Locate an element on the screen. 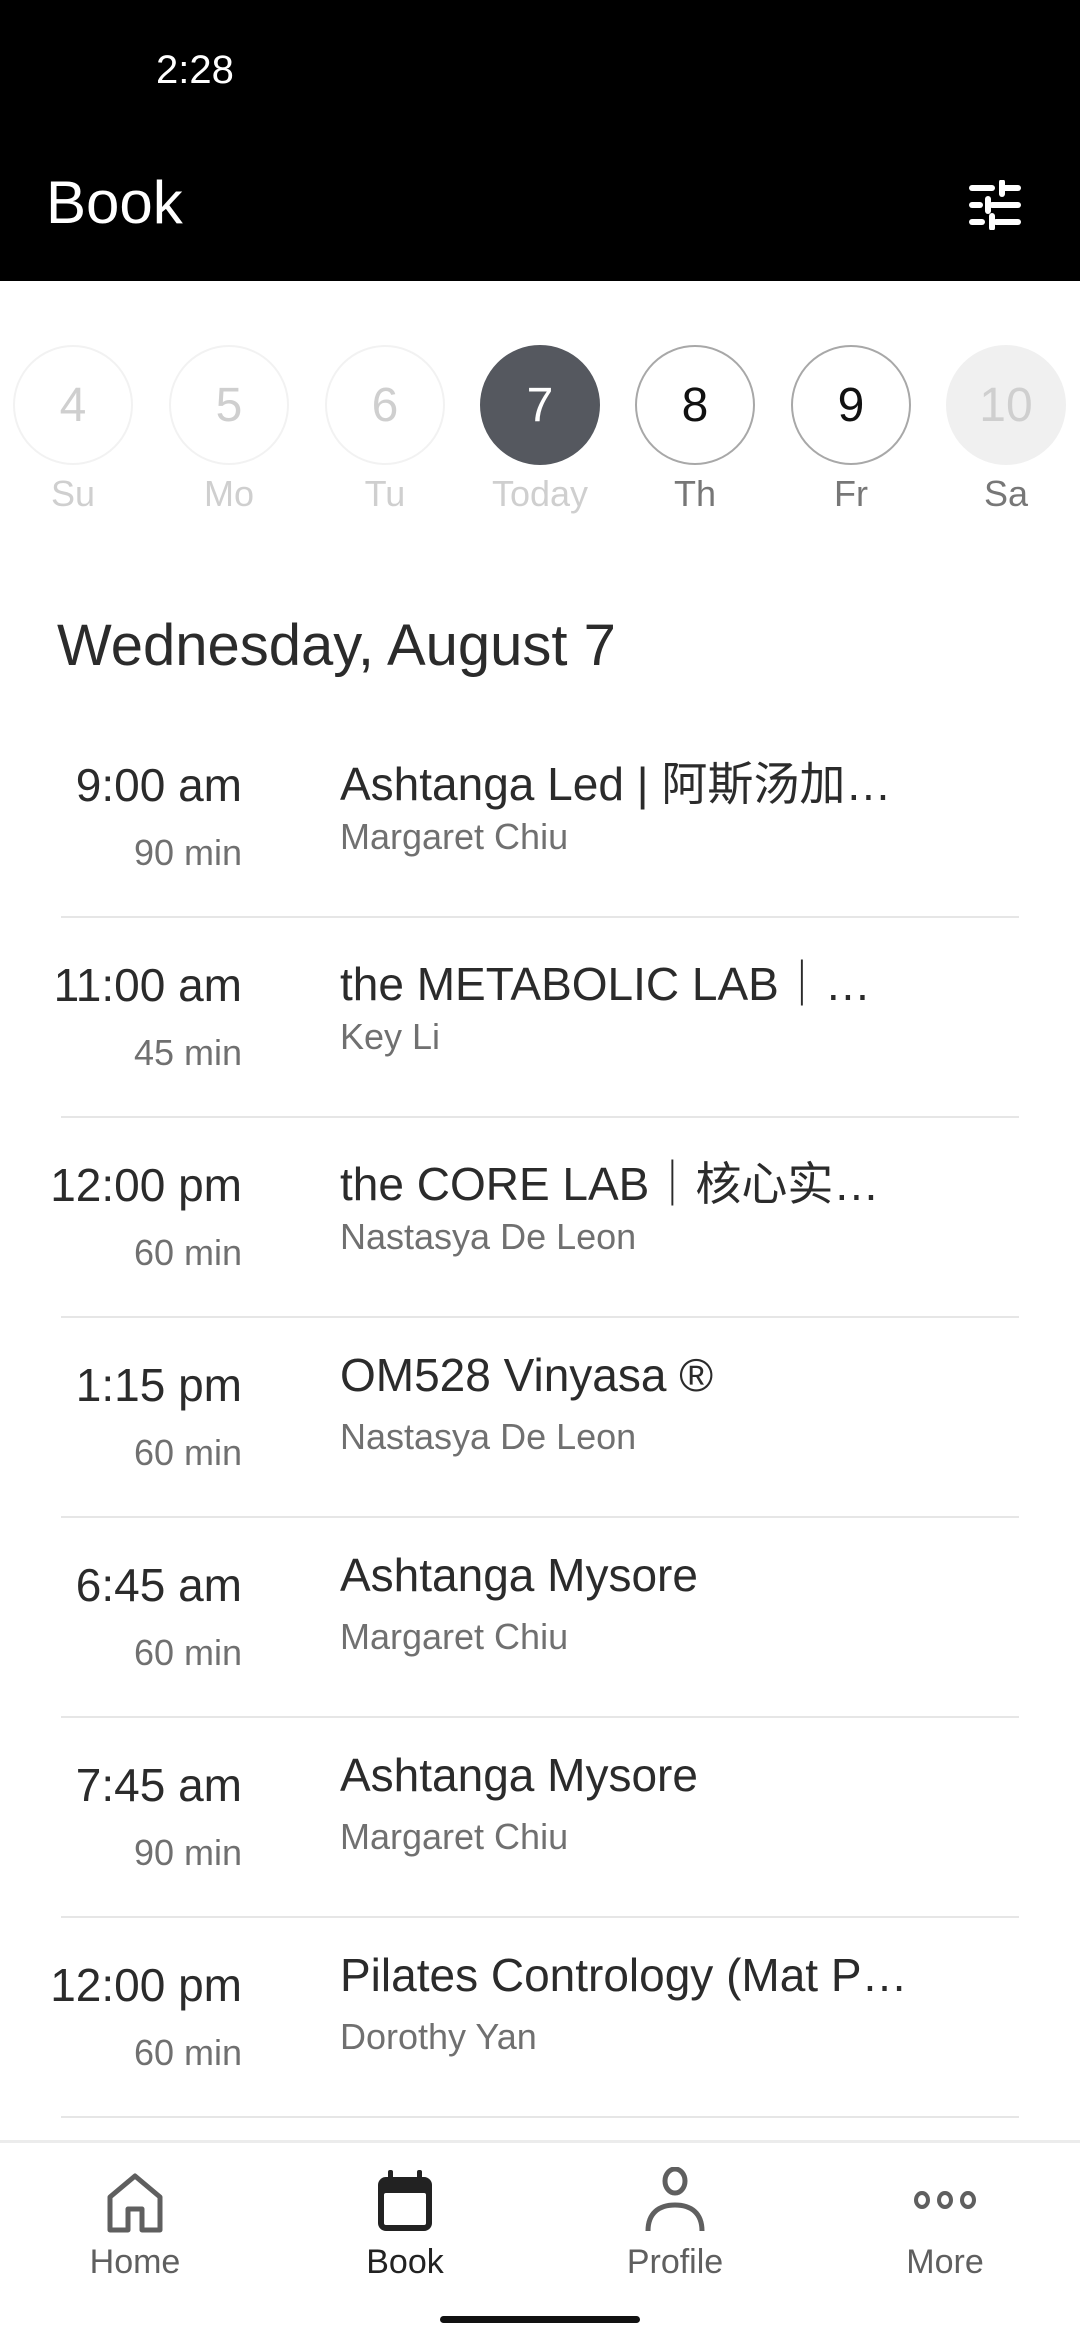 This screenshot has width=1080, height=2340. class-teacher: Key Li is located at coordinates (390, 1036).